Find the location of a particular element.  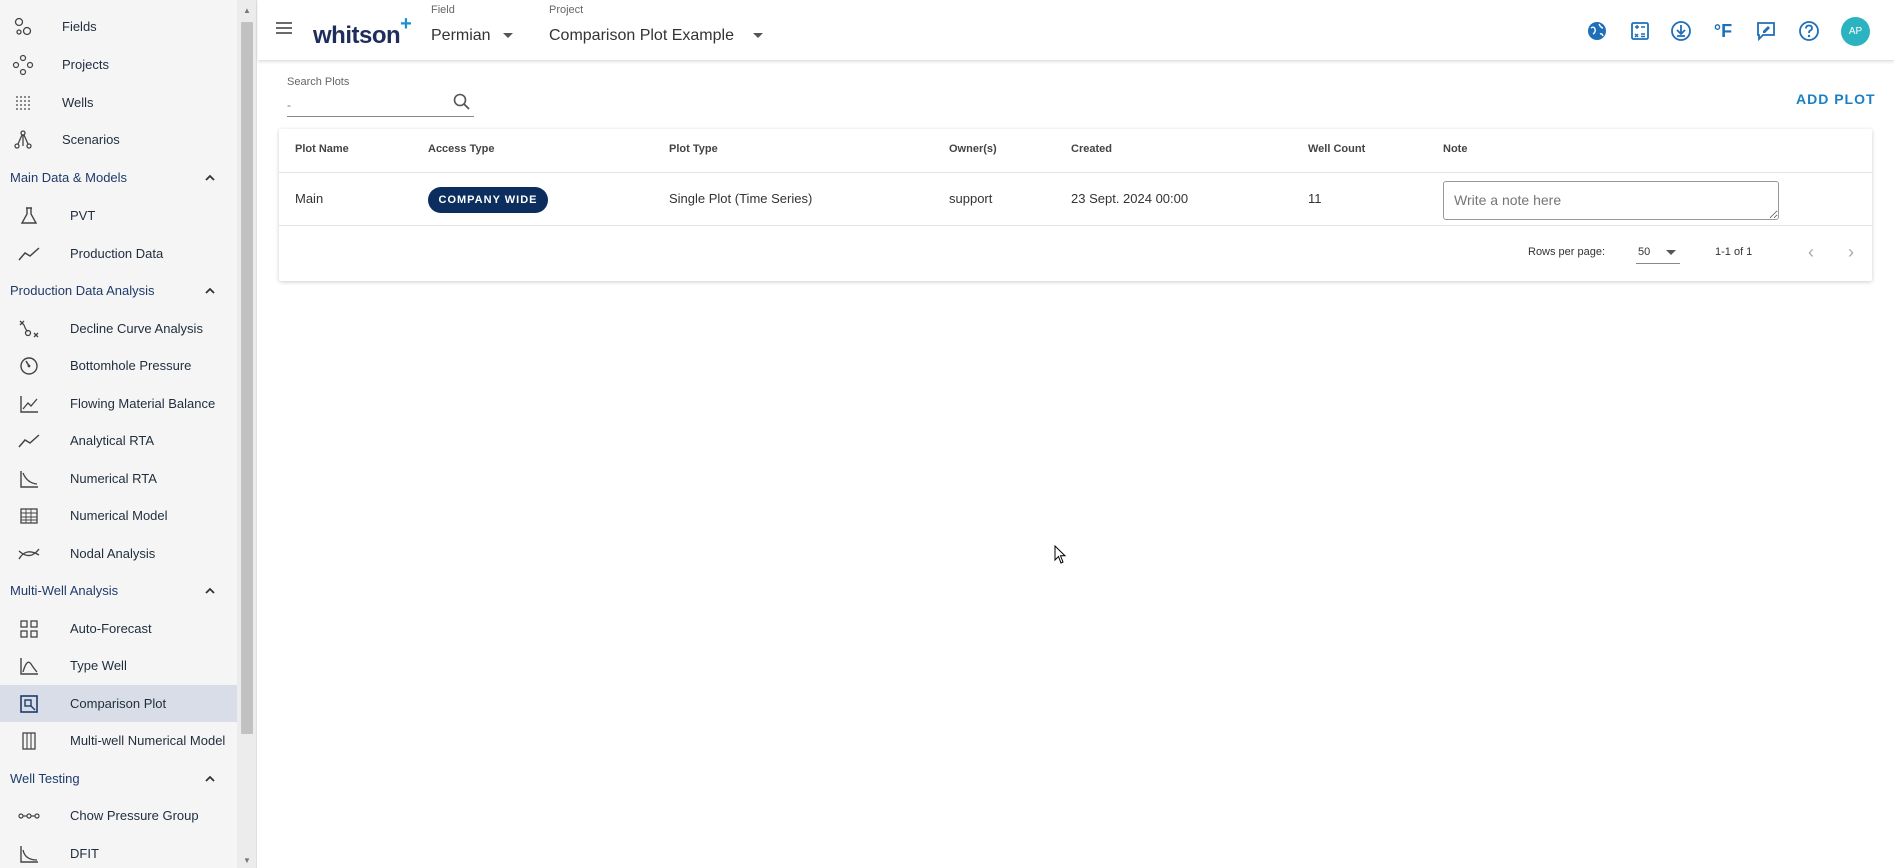

sidebar-item-label: Numerical RTA is located at coordinates (113, 478).